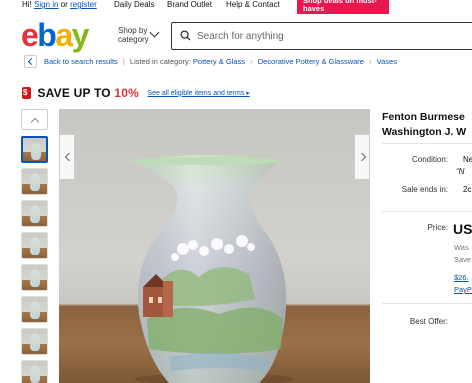  Describe the element at coordinates (463, 289) in the screenshot. I see `paypal-link: PayP` at that location.